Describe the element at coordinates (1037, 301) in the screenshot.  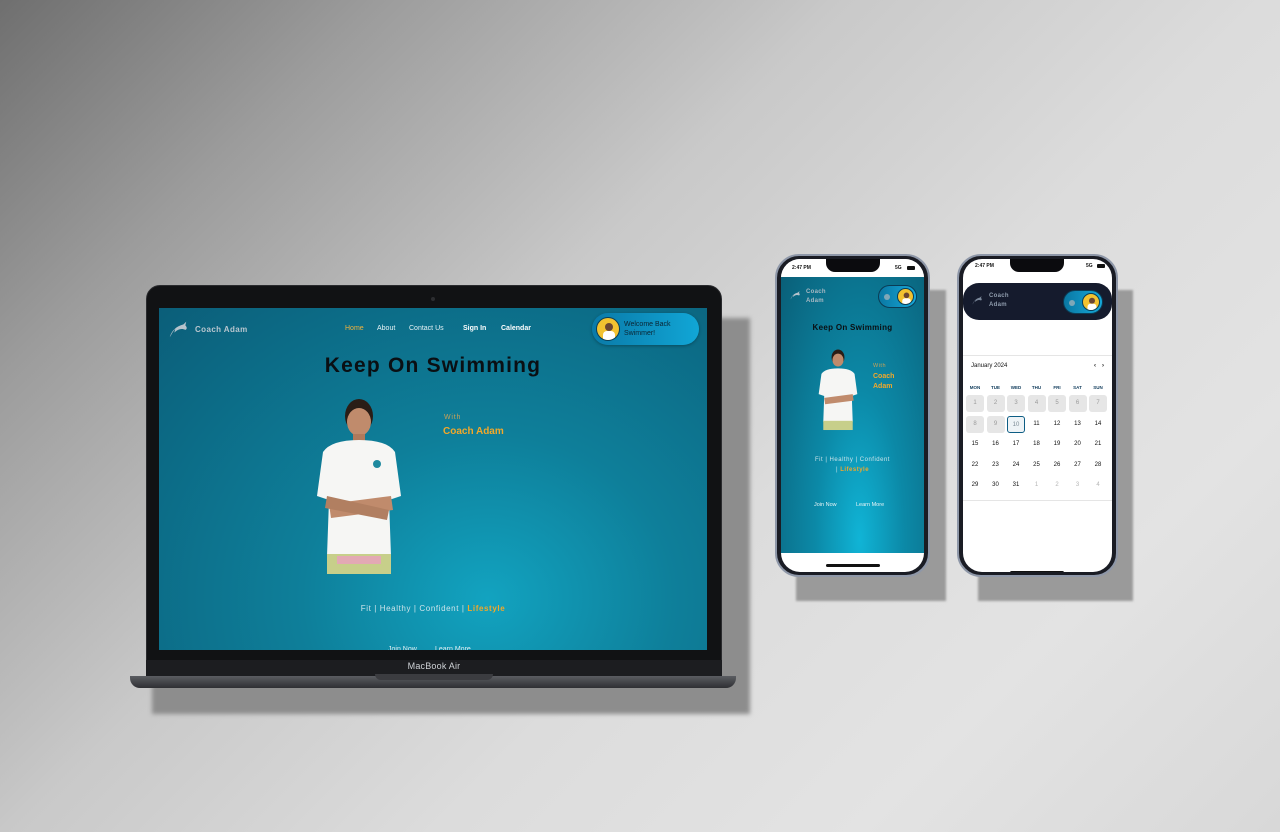
I see `app-header: Coach Adam` at that location.